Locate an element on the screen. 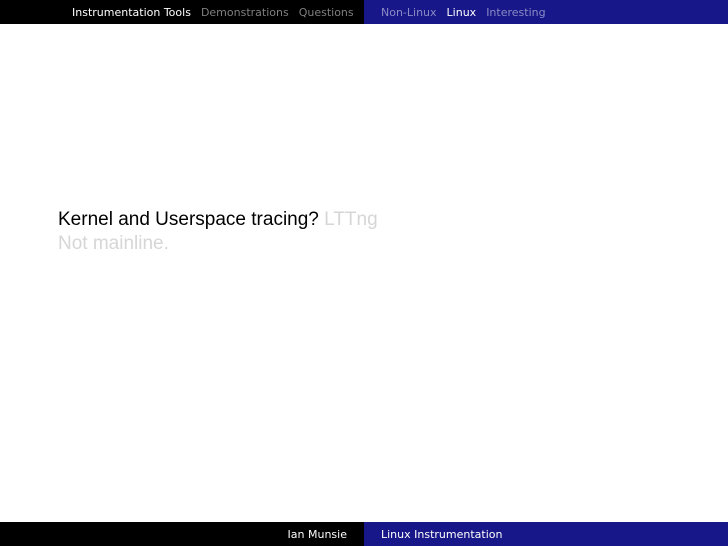  footer-title-panel: Linux Instrumentation is located at coordinates (546, 534).